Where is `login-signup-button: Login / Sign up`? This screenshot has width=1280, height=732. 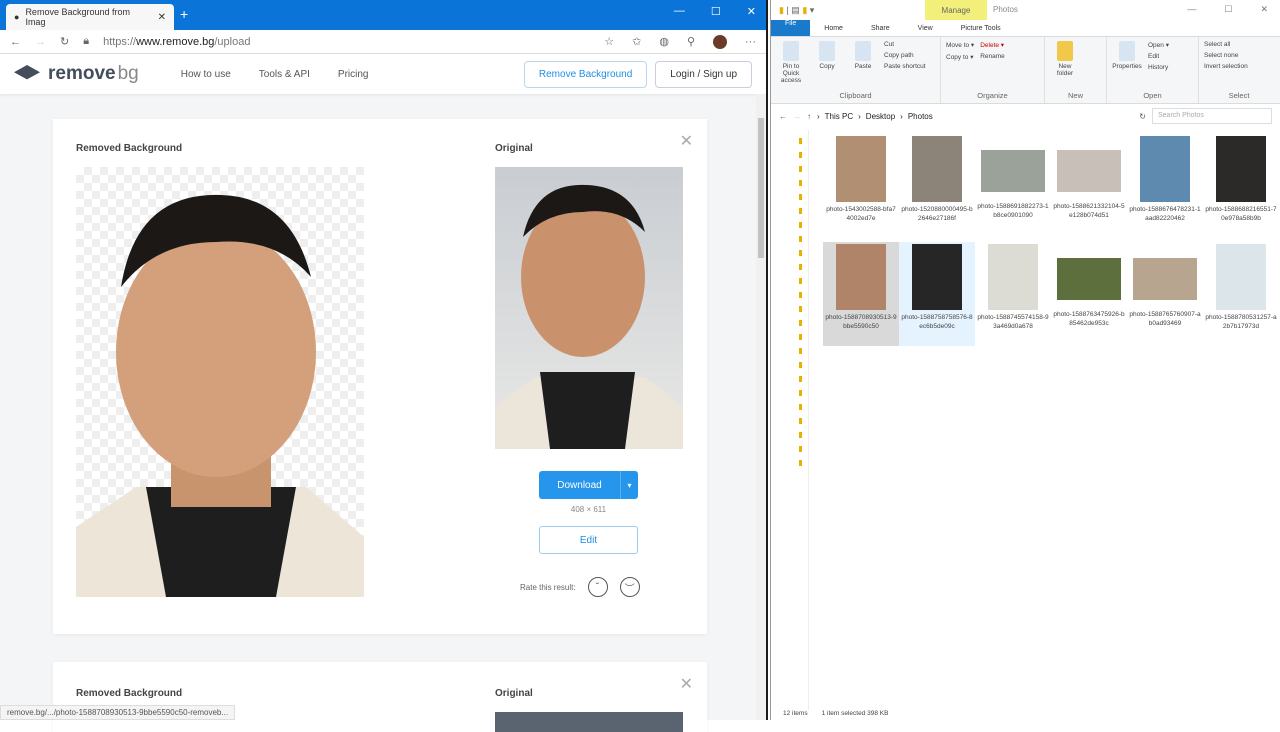 login-signup-button: Login / Sign up is located at coordinates (703, 74).